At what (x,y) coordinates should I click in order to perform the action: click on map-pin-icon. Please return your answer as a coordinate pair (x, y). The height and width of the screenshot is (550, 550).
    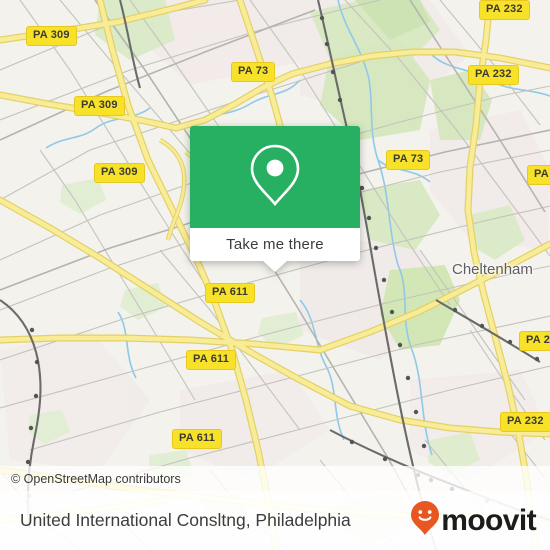
    Looking at the image, I should click on (275, 177).